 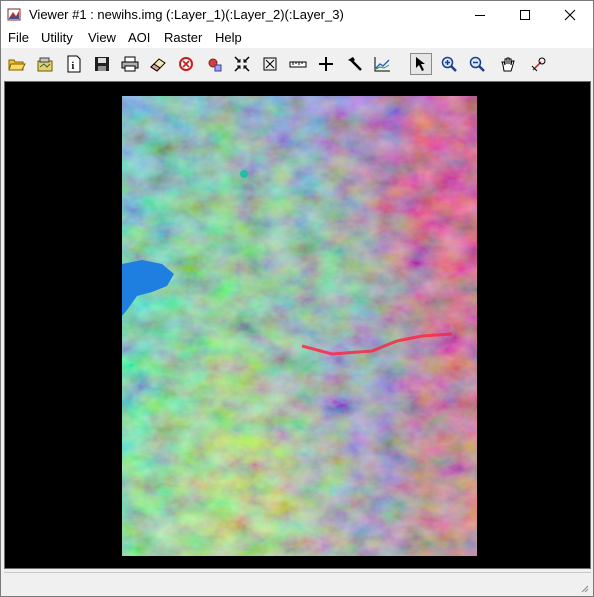 I want to click on close-icon, so click(x=570, y=14).